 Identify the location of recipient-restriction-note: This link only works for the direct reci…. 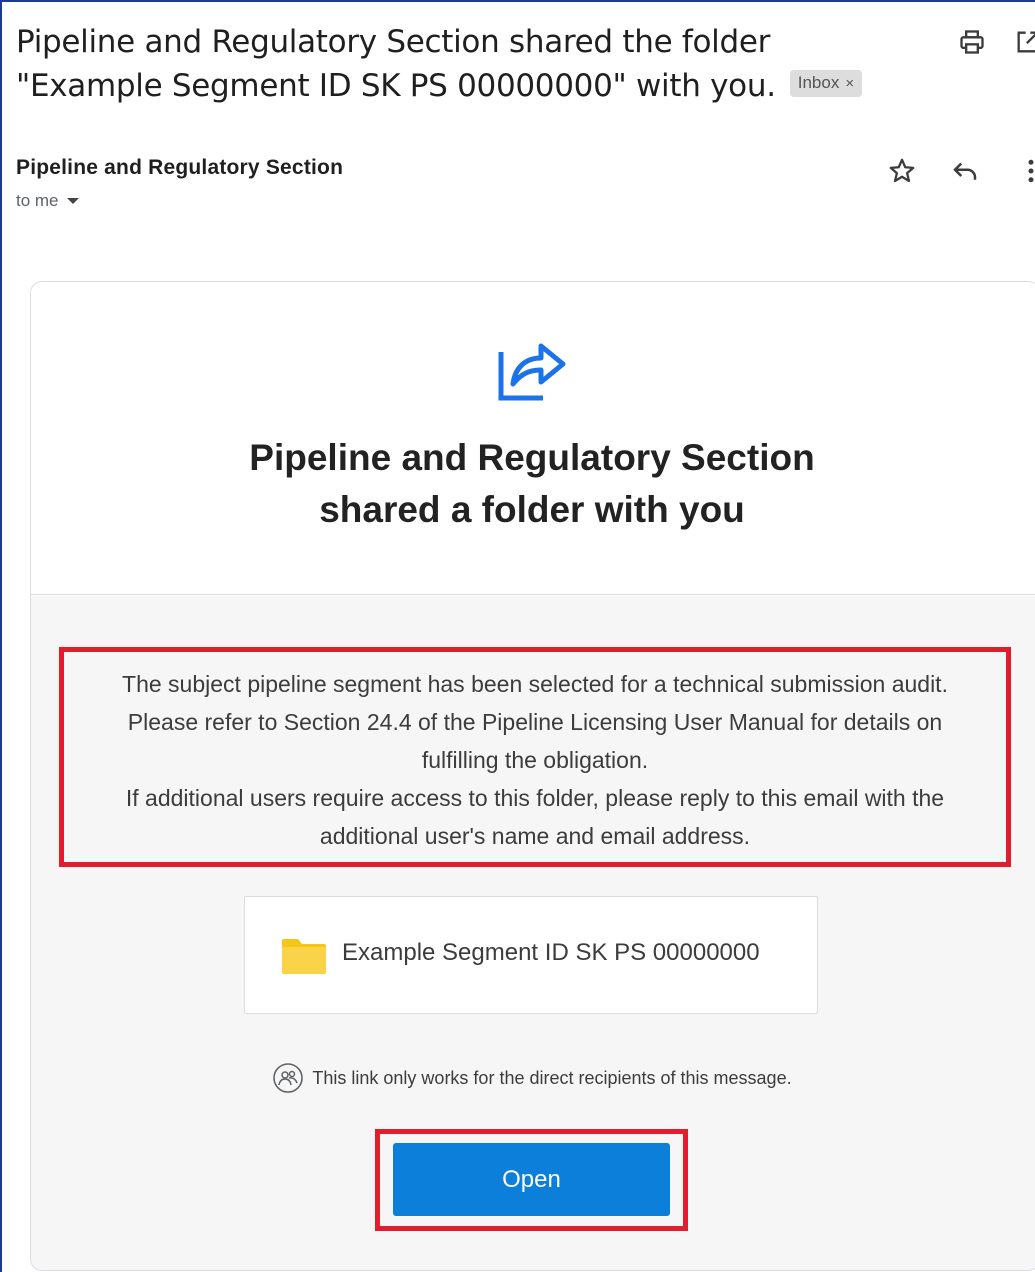
(532, 1078).